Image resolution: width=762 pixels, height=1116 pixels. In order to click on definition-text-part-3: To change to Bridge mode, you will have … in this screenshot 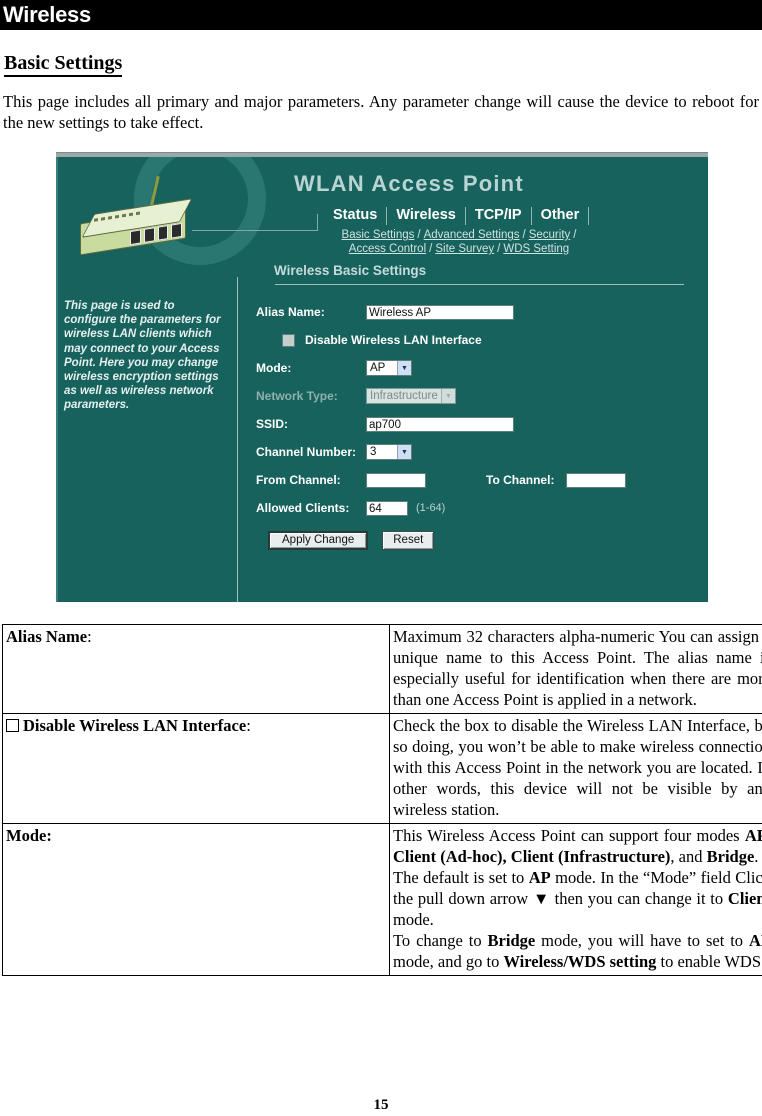, I will do `click(577, 951)`.